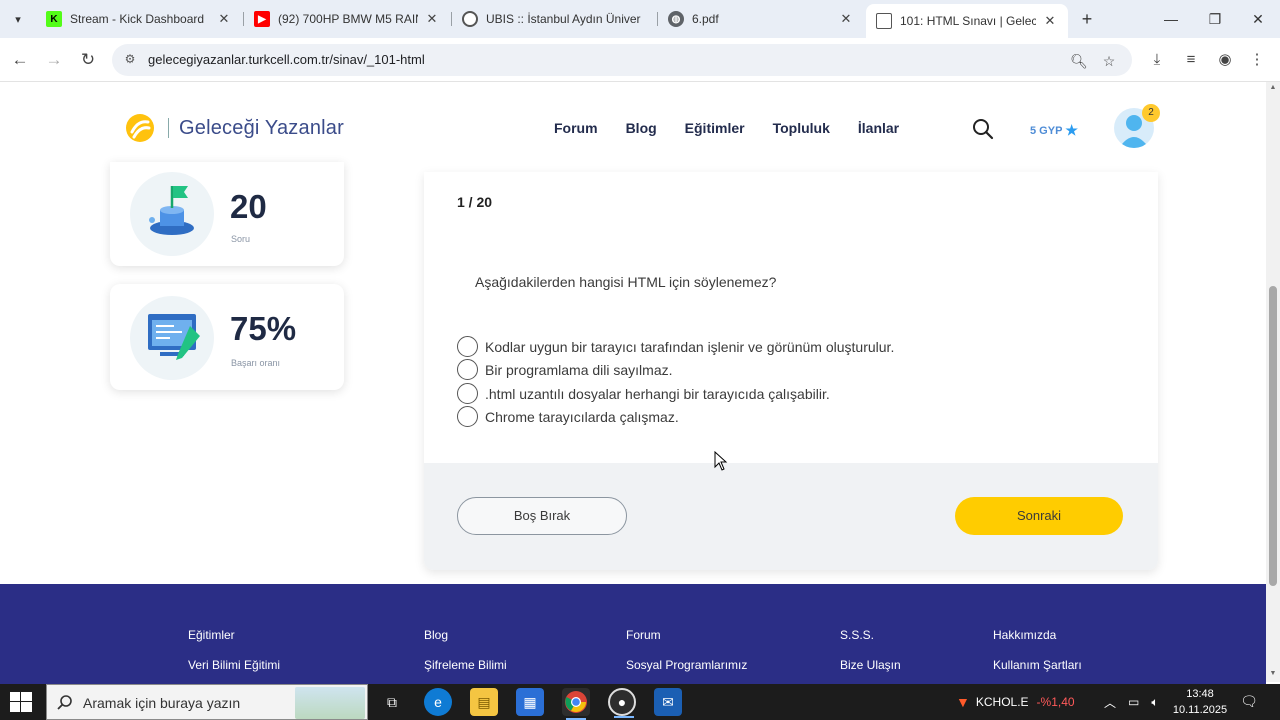  What do you see at coordinates (870, 665) in the screenshot?
I see `footer-link: Bize Ulaşın` at bounding box center [870, 665].